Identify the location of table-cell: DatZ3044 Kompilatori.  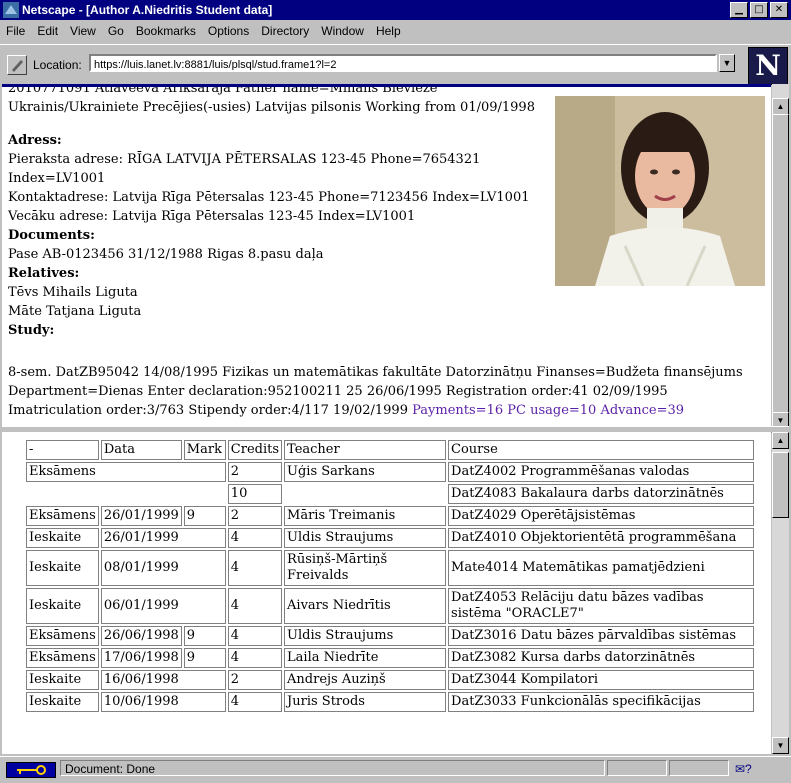
(601, 680).